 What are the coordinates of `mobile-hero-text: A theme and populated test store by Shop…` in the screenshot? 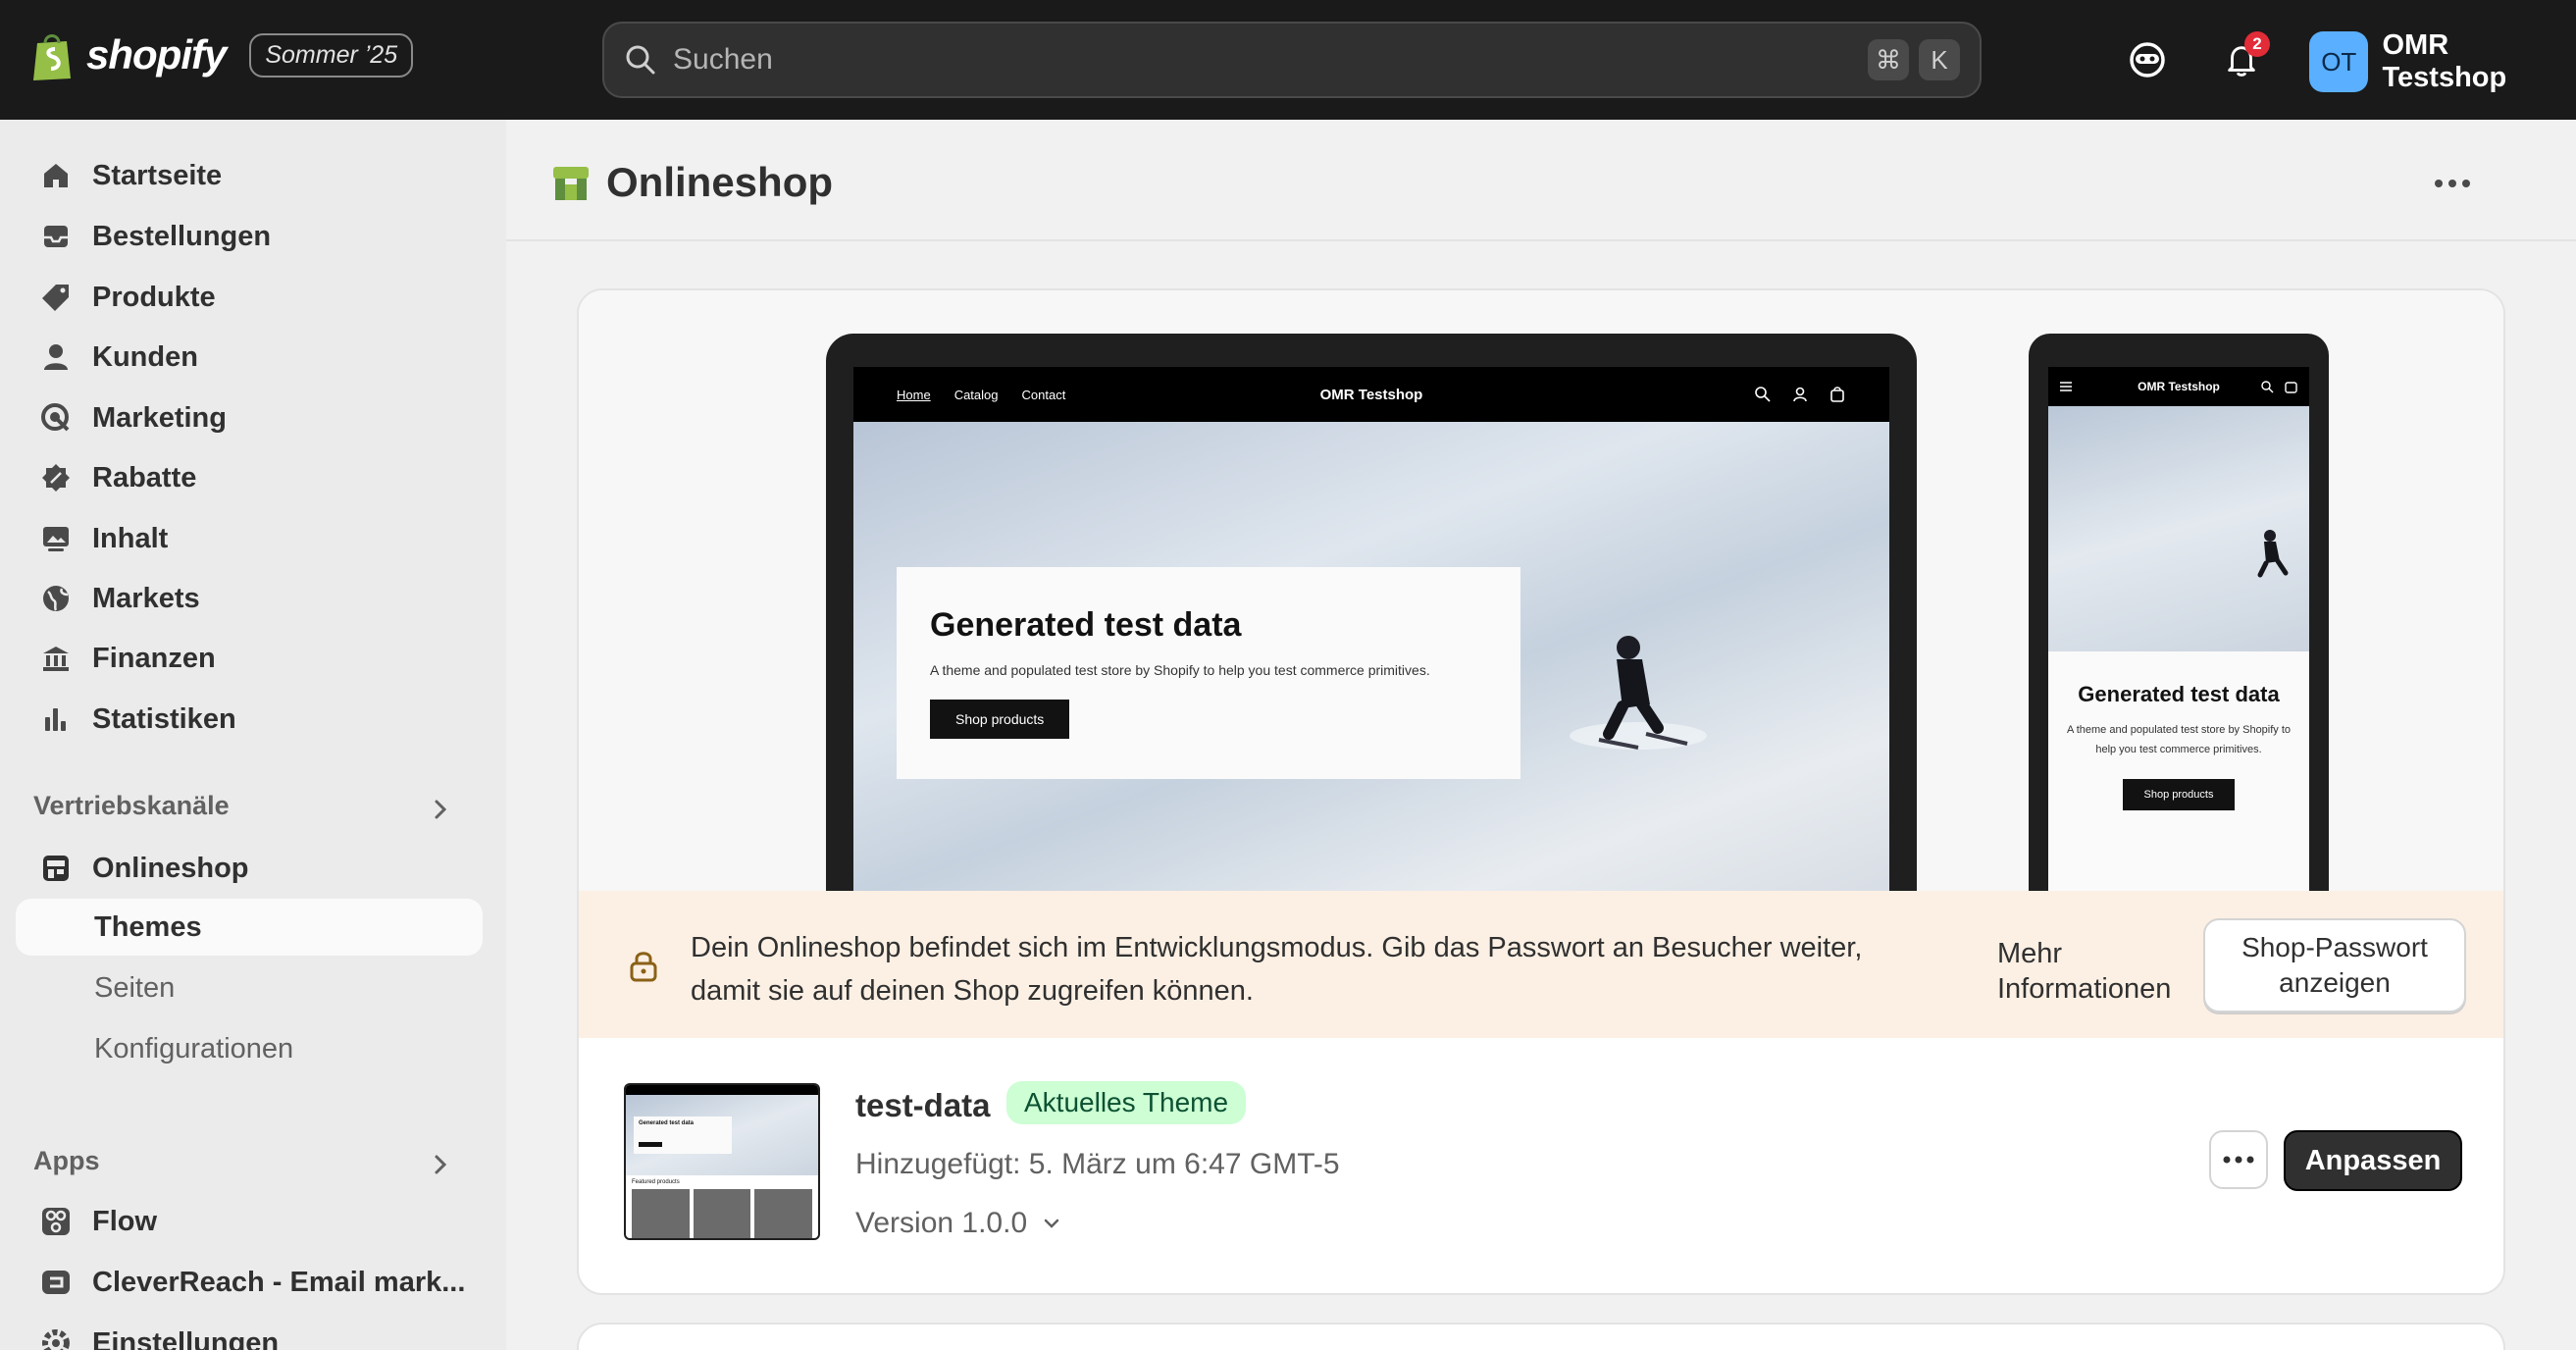 It's located at (2179, 739).